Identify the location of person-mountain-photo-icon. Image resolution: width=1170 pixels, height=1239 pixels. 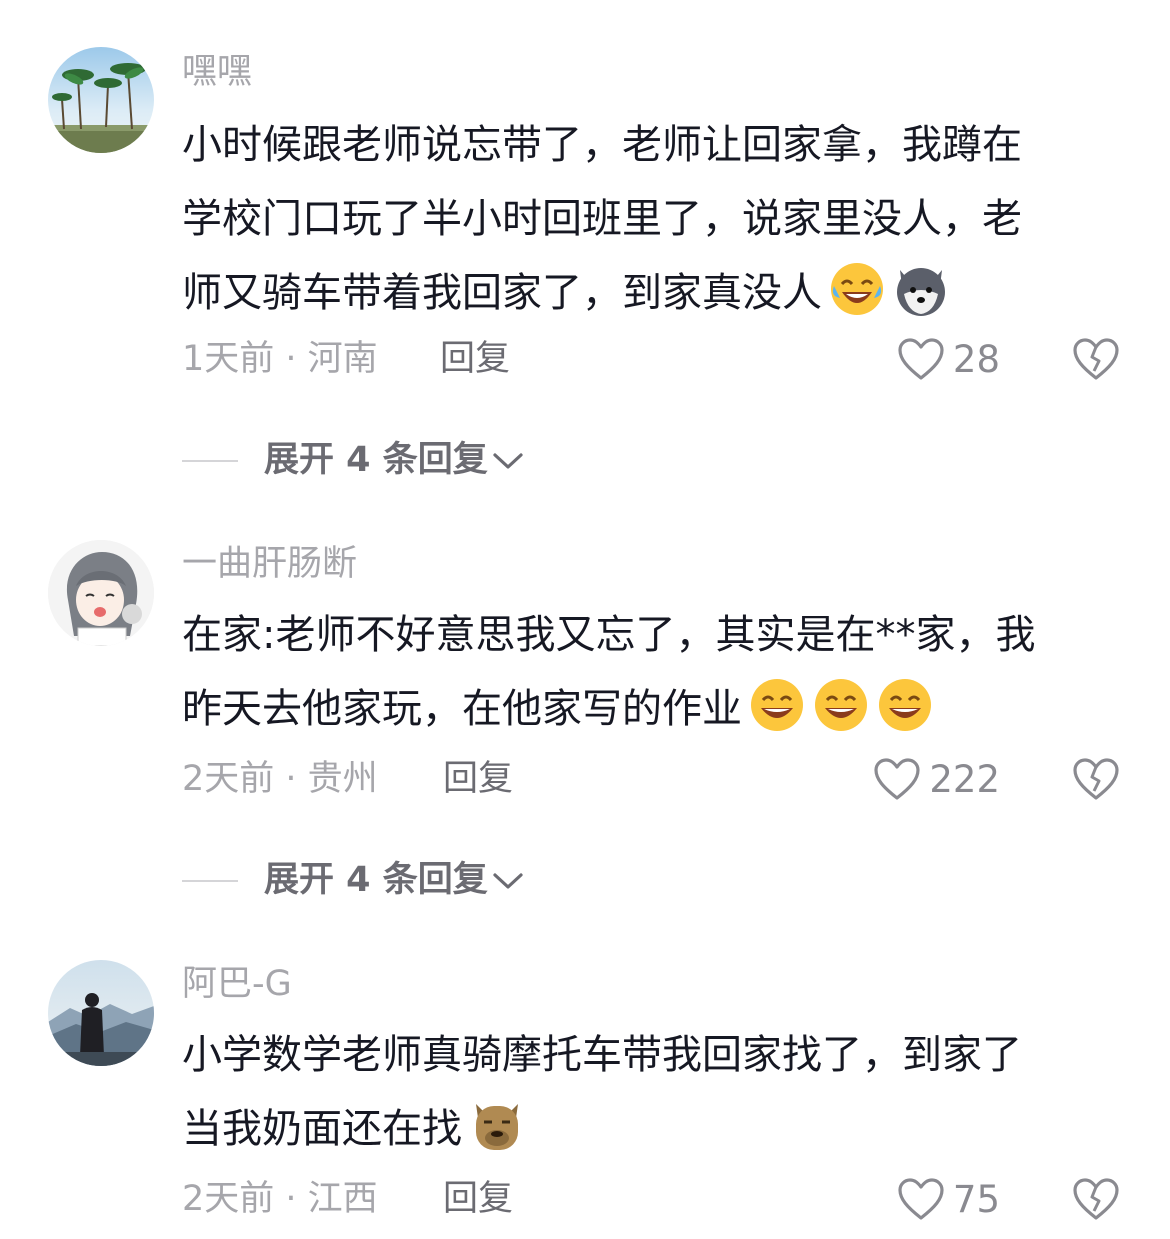
(101, 1013).